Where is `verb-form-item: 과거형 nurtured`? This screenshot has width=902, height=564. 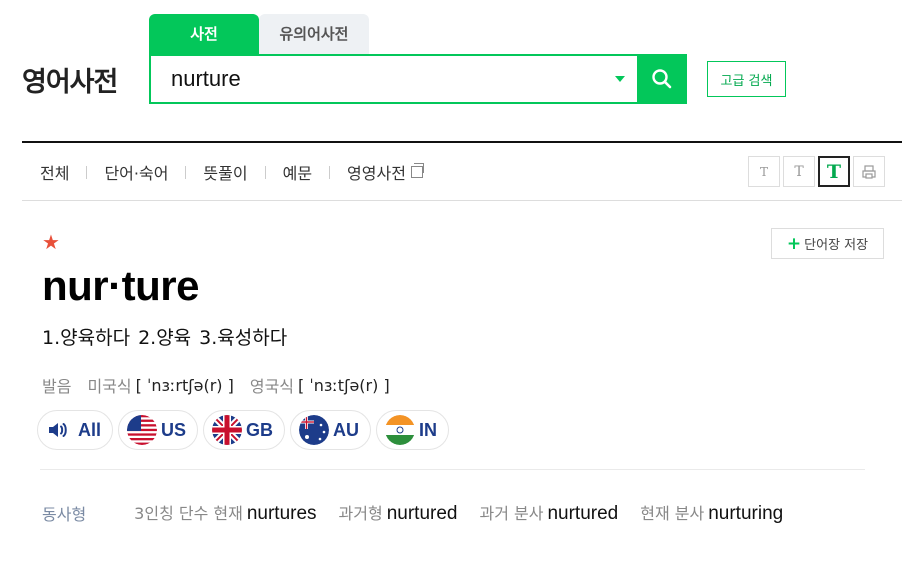 verb-form-item: 과거형 nurtured is located at coordinates (398, 512).